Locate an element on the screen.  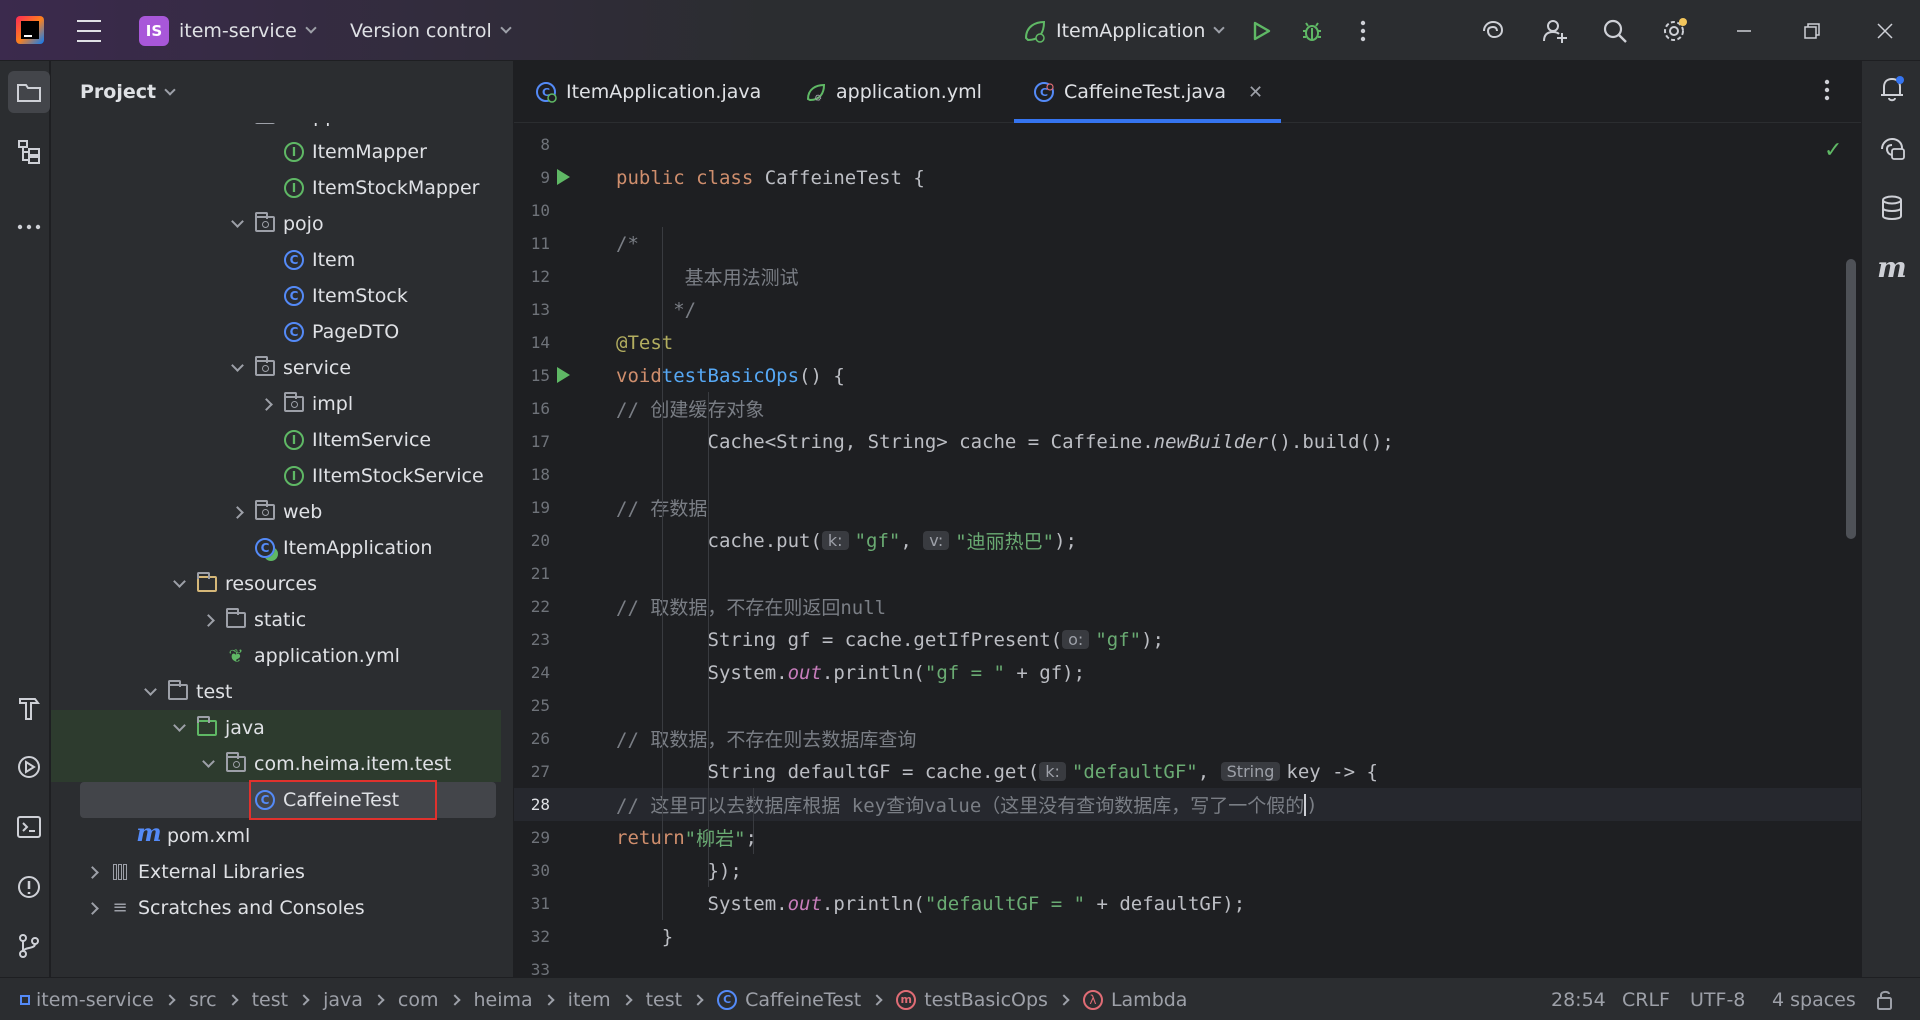
lock-icon is located at coordinates (1886, 999).